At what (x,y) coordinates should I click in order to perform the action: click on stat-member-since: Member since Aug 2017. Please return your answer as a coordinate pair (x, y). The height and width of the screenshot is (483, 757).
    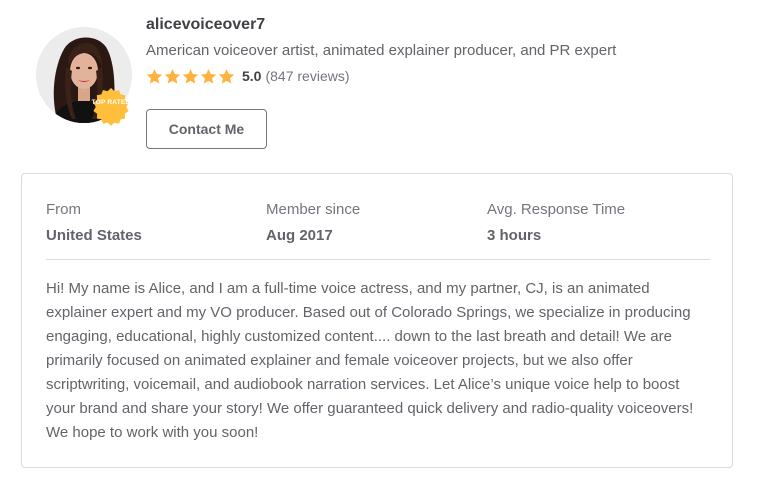
    Looking at the image, I should click on (313, 222).